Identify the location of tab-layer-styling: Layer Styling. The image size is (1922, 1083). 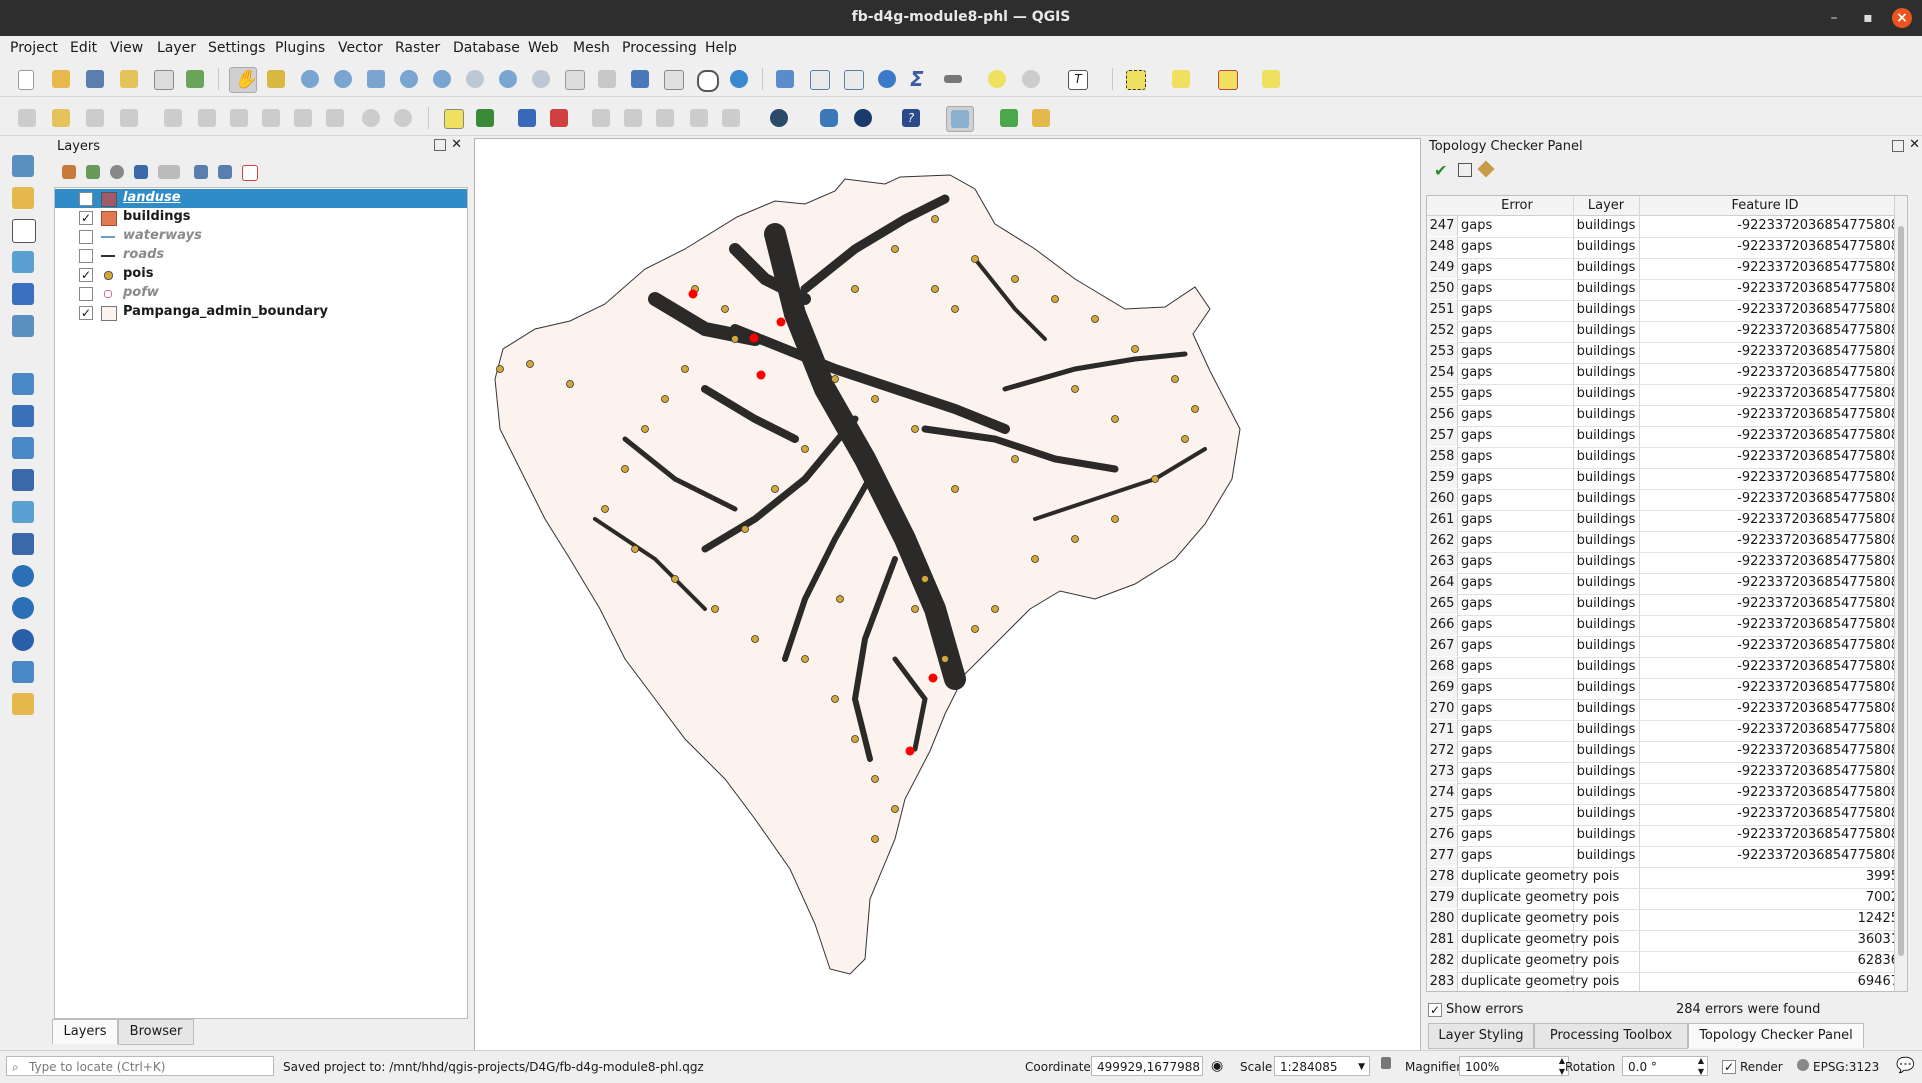
(1481, 1036).